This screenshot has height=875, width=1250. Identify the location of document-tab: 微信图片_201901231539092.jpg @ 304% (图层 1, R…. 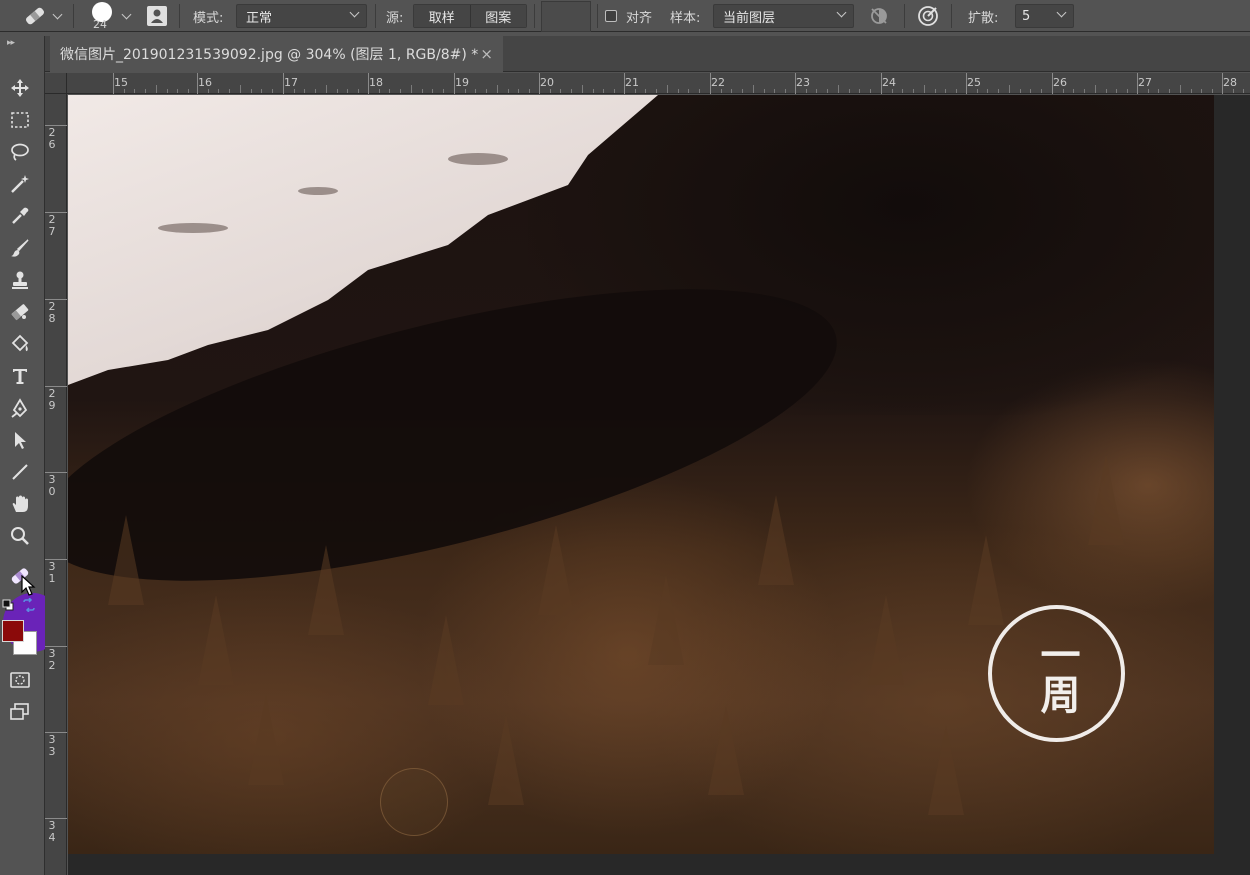
(276, 54).